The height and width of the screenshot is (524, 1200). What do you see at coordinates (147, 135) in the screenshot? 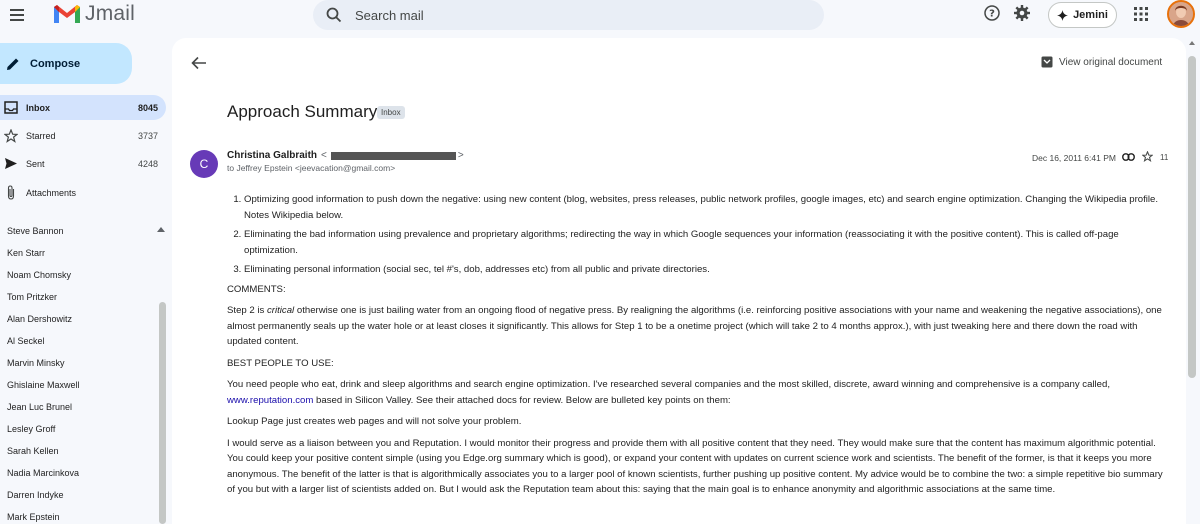
I see `nav-count-starred: 3737` at bounding box center [147, 135].